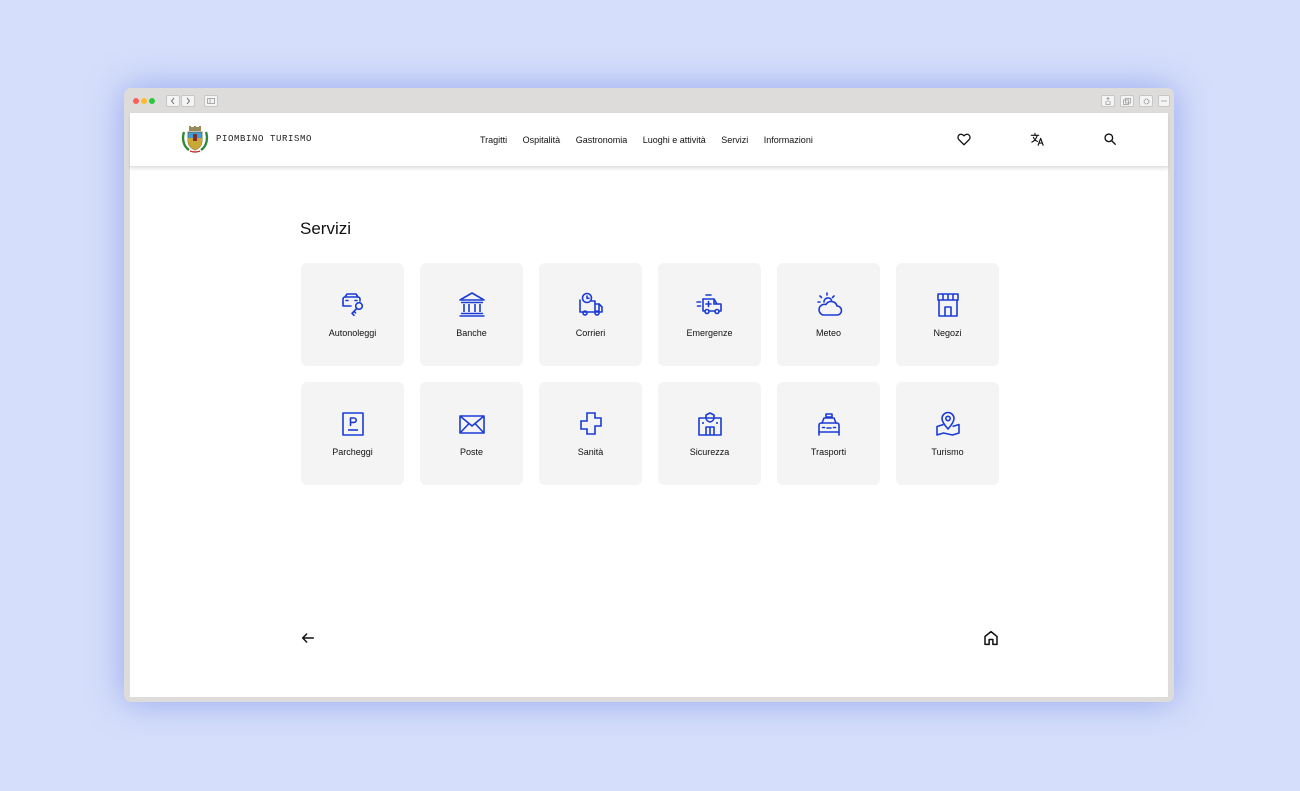  I want to click on tabs-icon, so click(1127, 101).